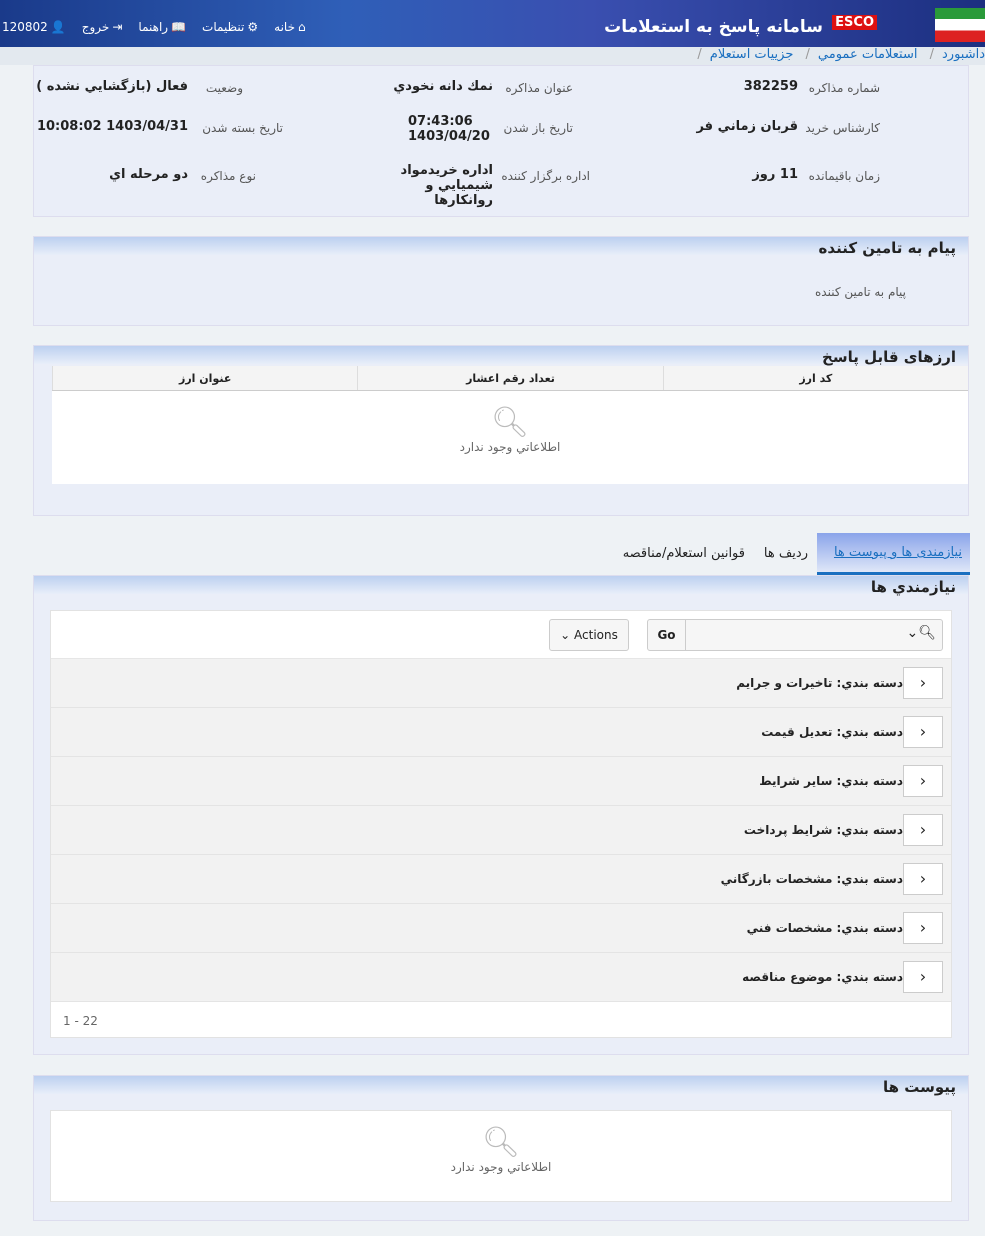 Image resolution: width=985 pixels, height=1236 pixels. Describe the element at coordinates (449, 129) in the screenshot. I see `info-value: 07:43:06 1403/04/20` at that location.